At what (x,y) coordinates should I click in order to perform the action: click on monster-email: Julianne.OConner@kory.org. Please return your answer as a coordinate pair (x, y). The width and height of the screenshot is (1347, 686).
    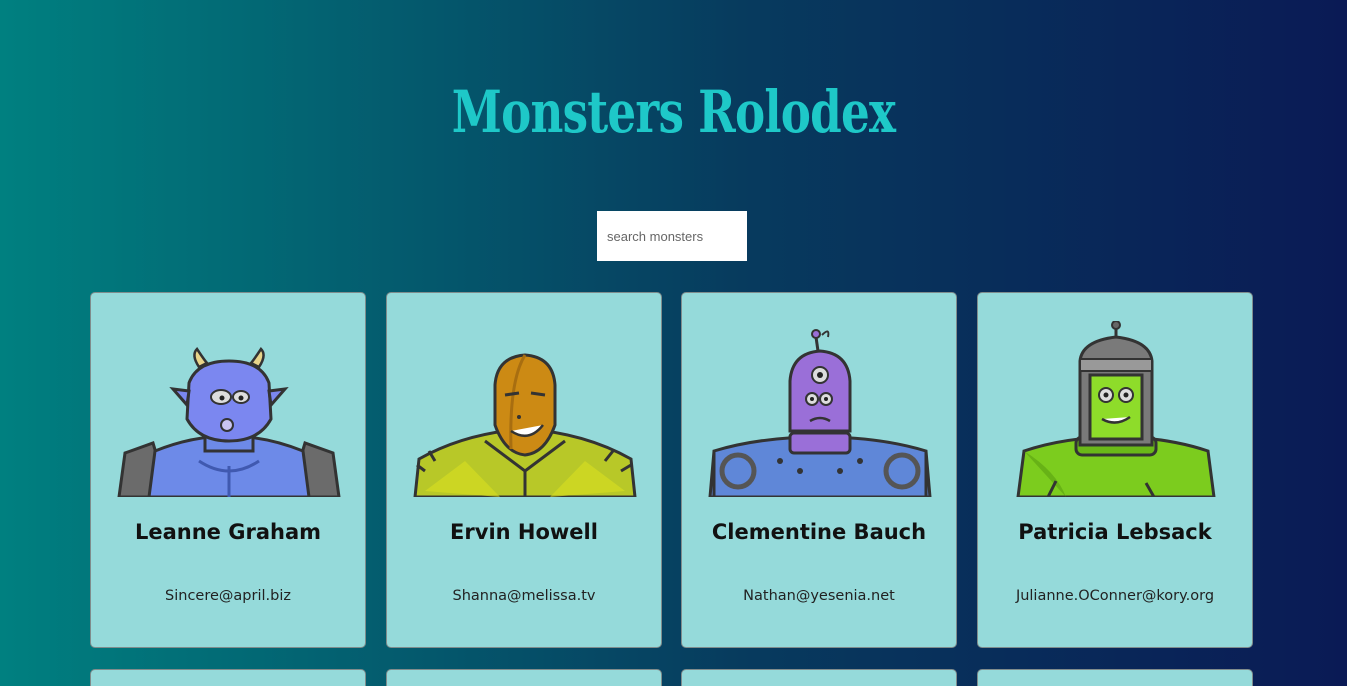
    Looking at the image, I should click on (1115, 596).